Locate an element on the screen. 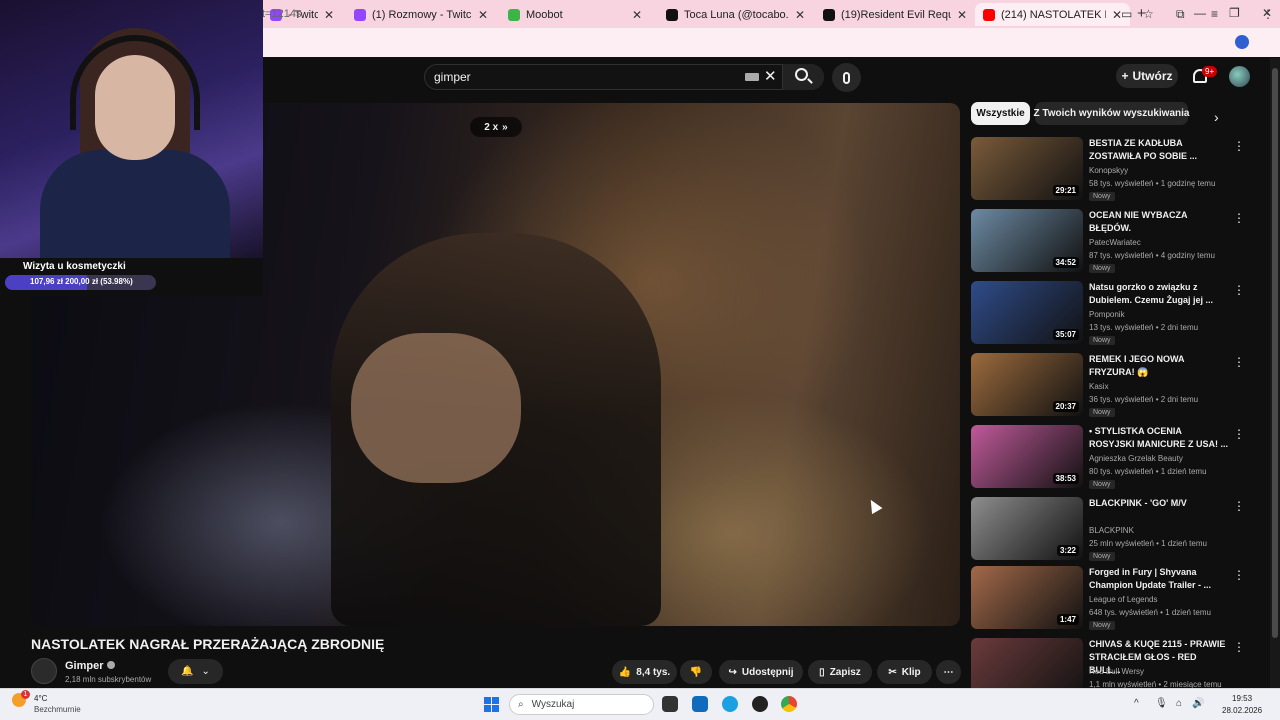 The image size is (1280, 720). outlook-icon is located at coordinates (700, 704).